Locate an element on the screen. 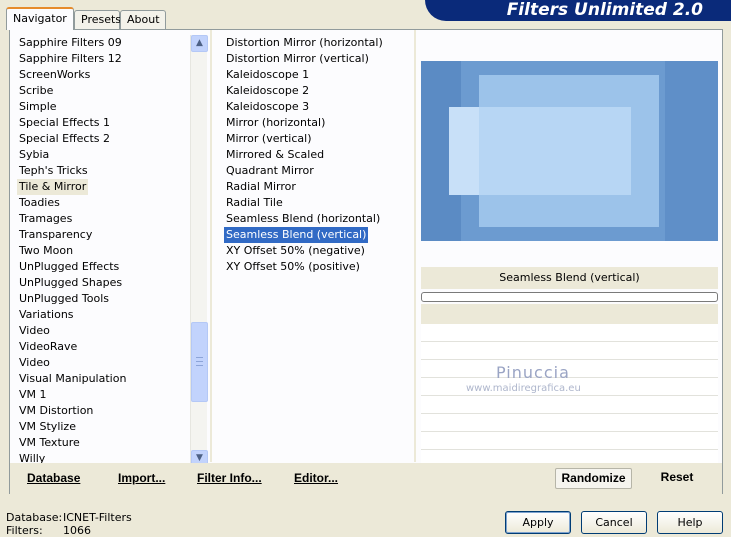  help-button: Help is located at coordinates (690, 522).